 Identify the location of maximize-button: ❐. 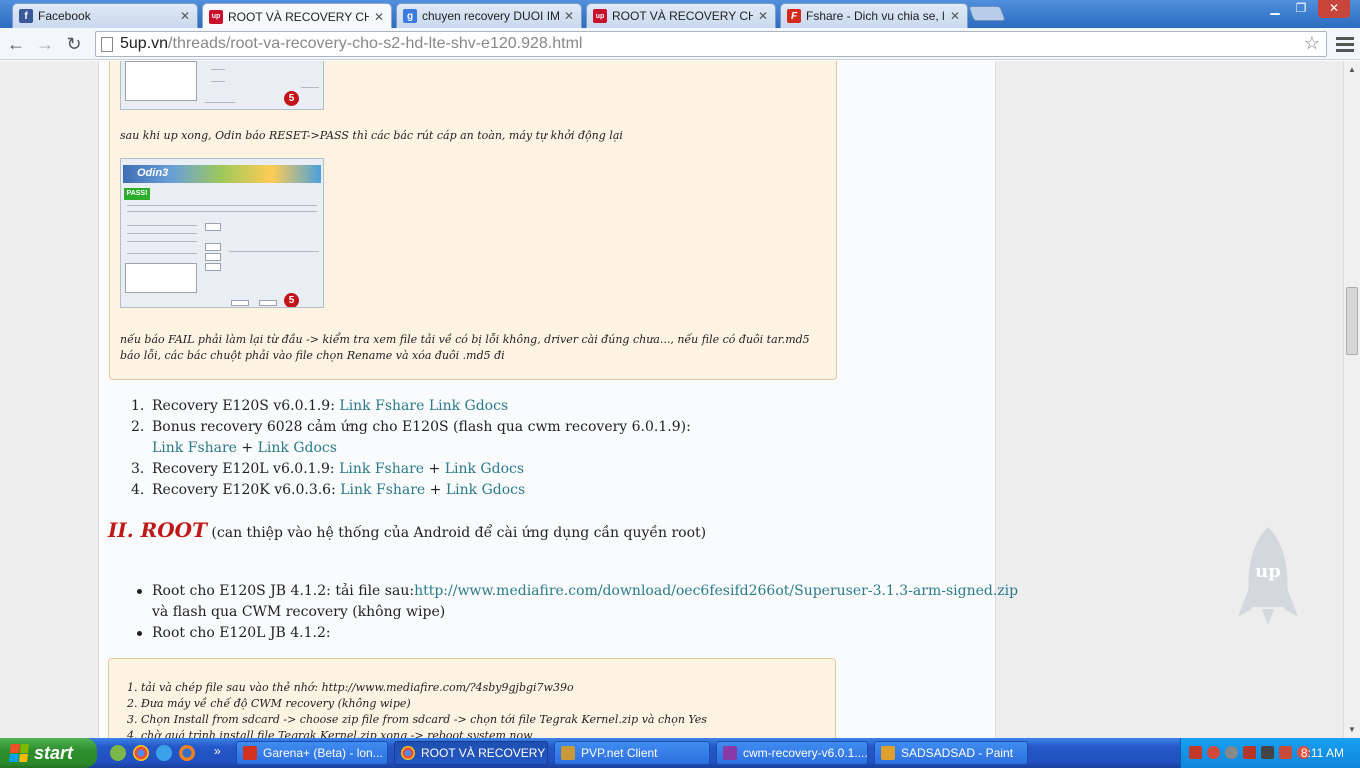
(1301, 9).